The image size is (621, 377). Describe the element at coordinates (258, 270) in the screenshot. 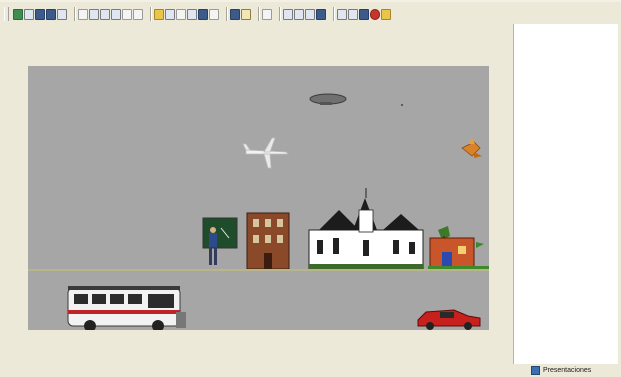

I see `ground-line` at that location.